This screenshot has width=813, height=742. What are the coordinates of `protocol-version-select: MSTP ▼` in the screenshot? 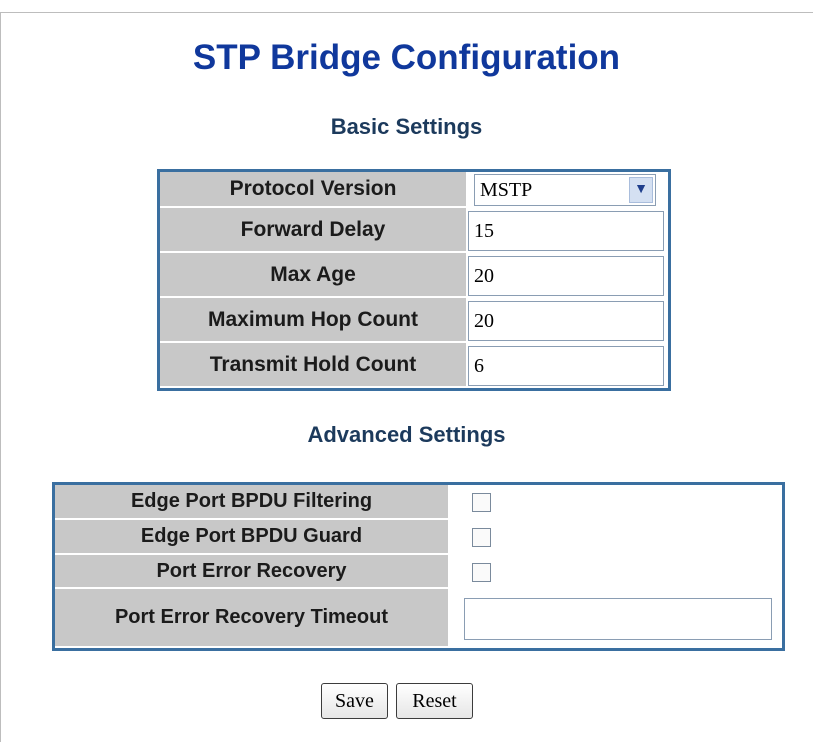 It's located at (565, 190).